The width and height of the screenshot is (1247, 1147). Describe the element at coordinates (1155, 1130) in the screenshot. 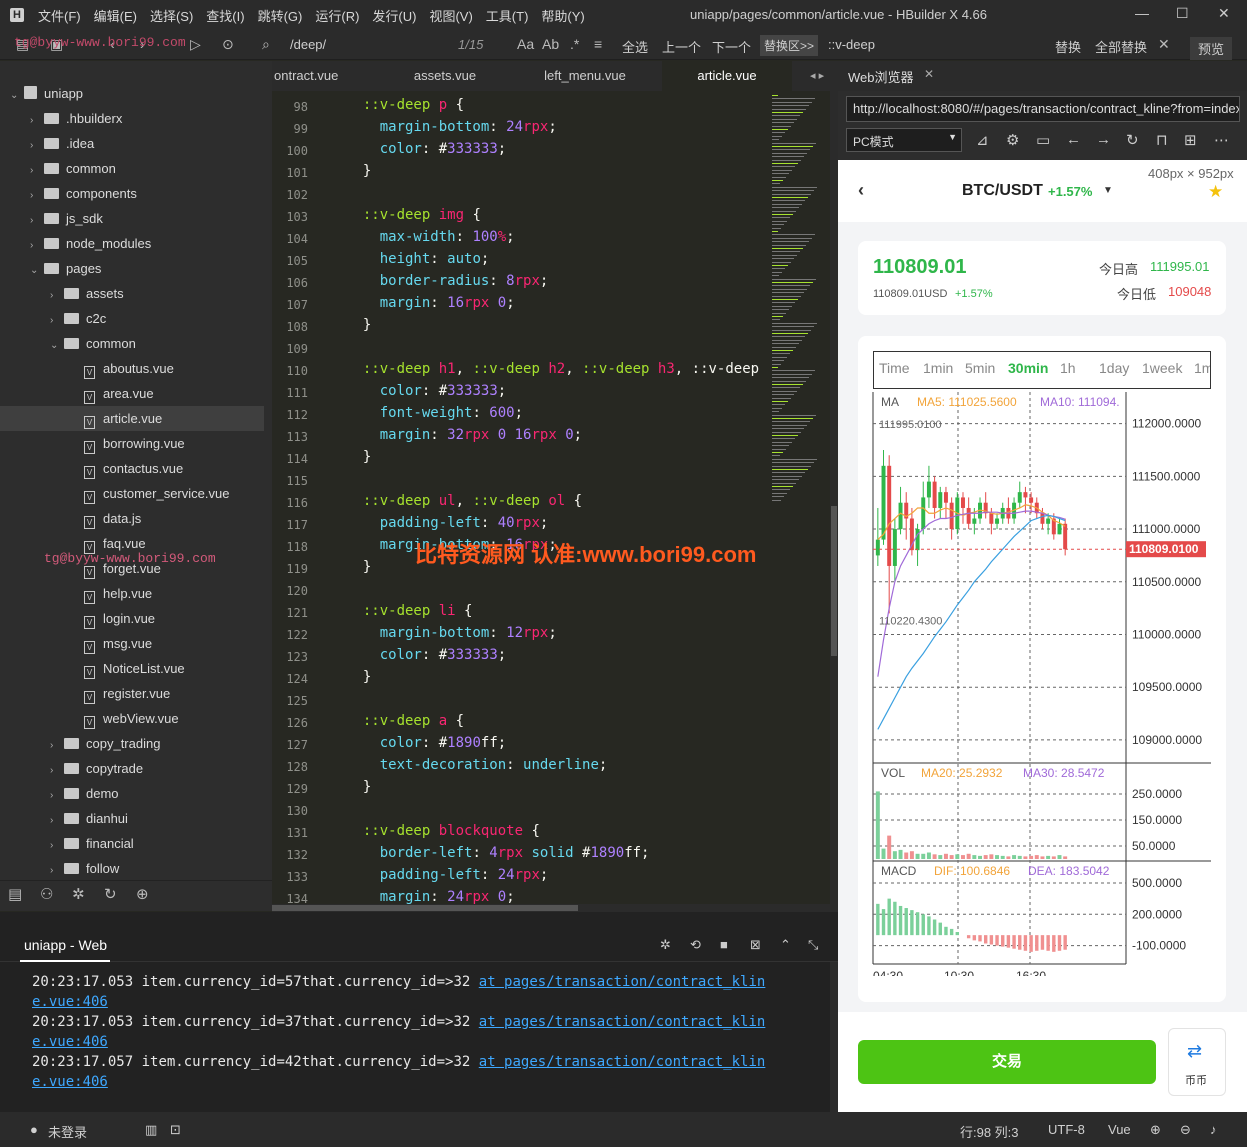

I see `search-status-icon: ⊕` at that location.